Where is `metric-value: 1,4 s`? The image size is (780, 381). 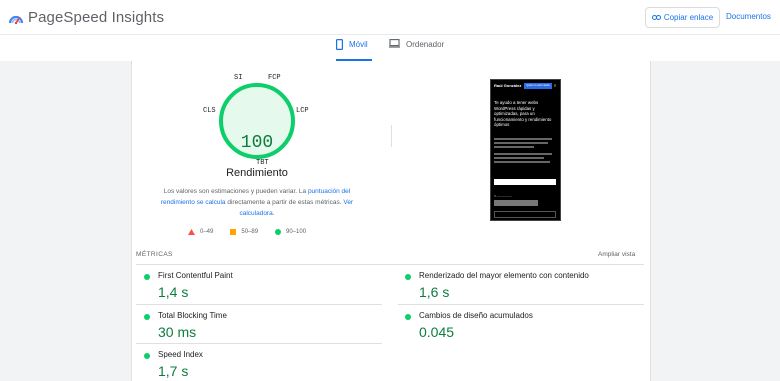
metric-value: 1,4 s is located at coordinates (173, 292).